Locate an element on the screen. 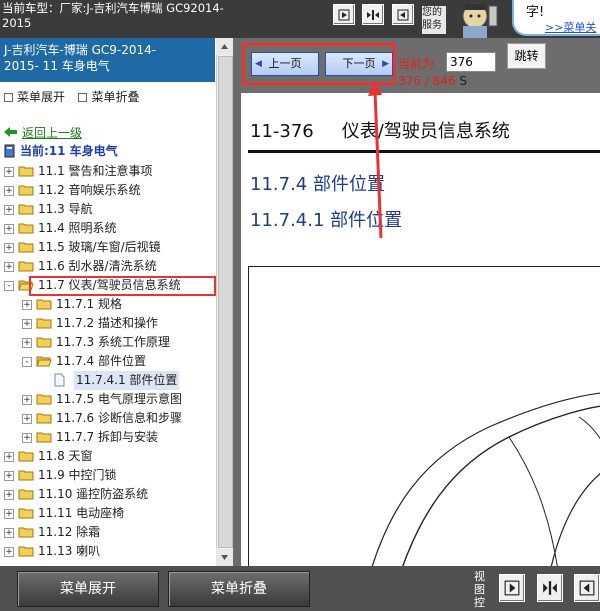 The width and height of the screenshot is (600, 611). tree-item-label: 11.12 除霜 is located at coordinates (69, 532).